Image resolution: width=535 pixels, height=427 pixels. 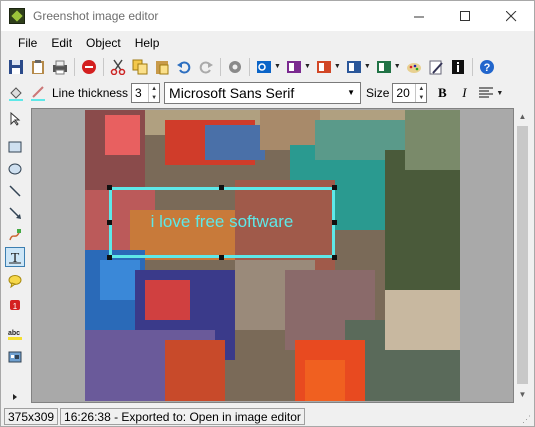 I want to click on italic-button: I, so click(x=464, y=93).